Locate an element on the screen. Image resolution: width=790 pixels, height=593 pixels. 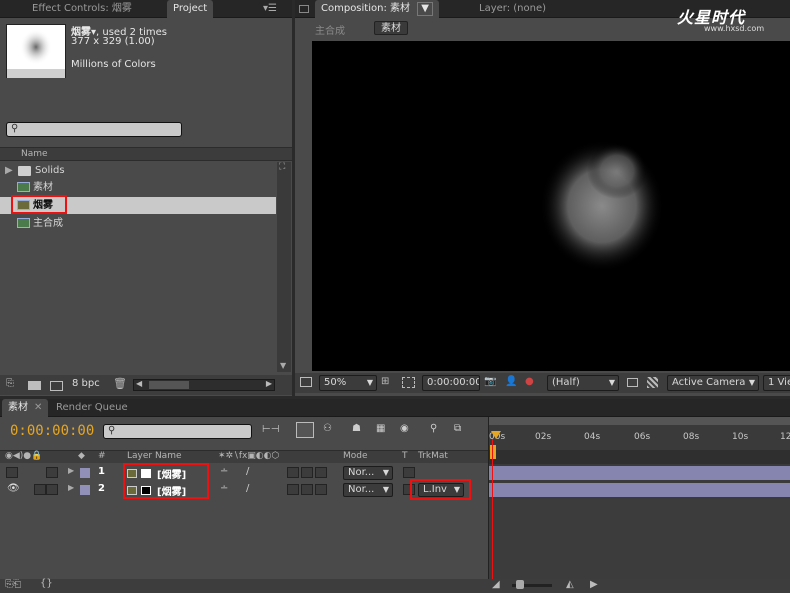
timecode-display: 0:00:00:00 is located at coordinates (451, 383).